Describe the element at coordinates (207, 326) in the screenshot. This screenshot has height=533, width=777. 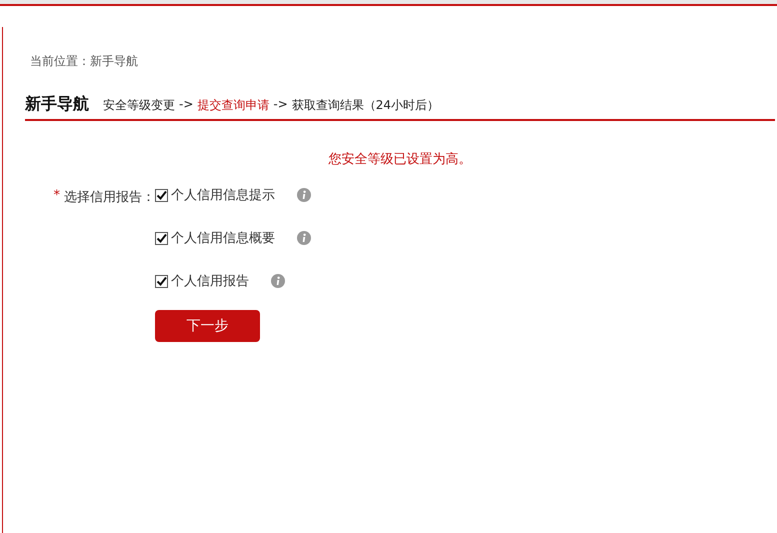
I see `next-button: 下一步` at that location.